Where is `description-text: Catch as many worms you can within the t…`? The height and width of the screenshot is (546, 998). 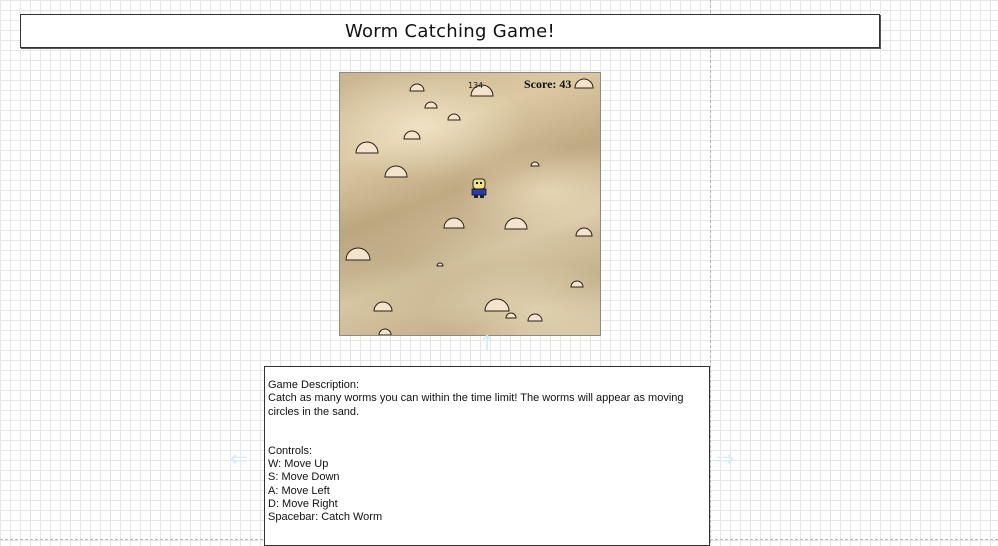
description-text: Catch as many worms you can within the t… is located at coordinates (477, 405).